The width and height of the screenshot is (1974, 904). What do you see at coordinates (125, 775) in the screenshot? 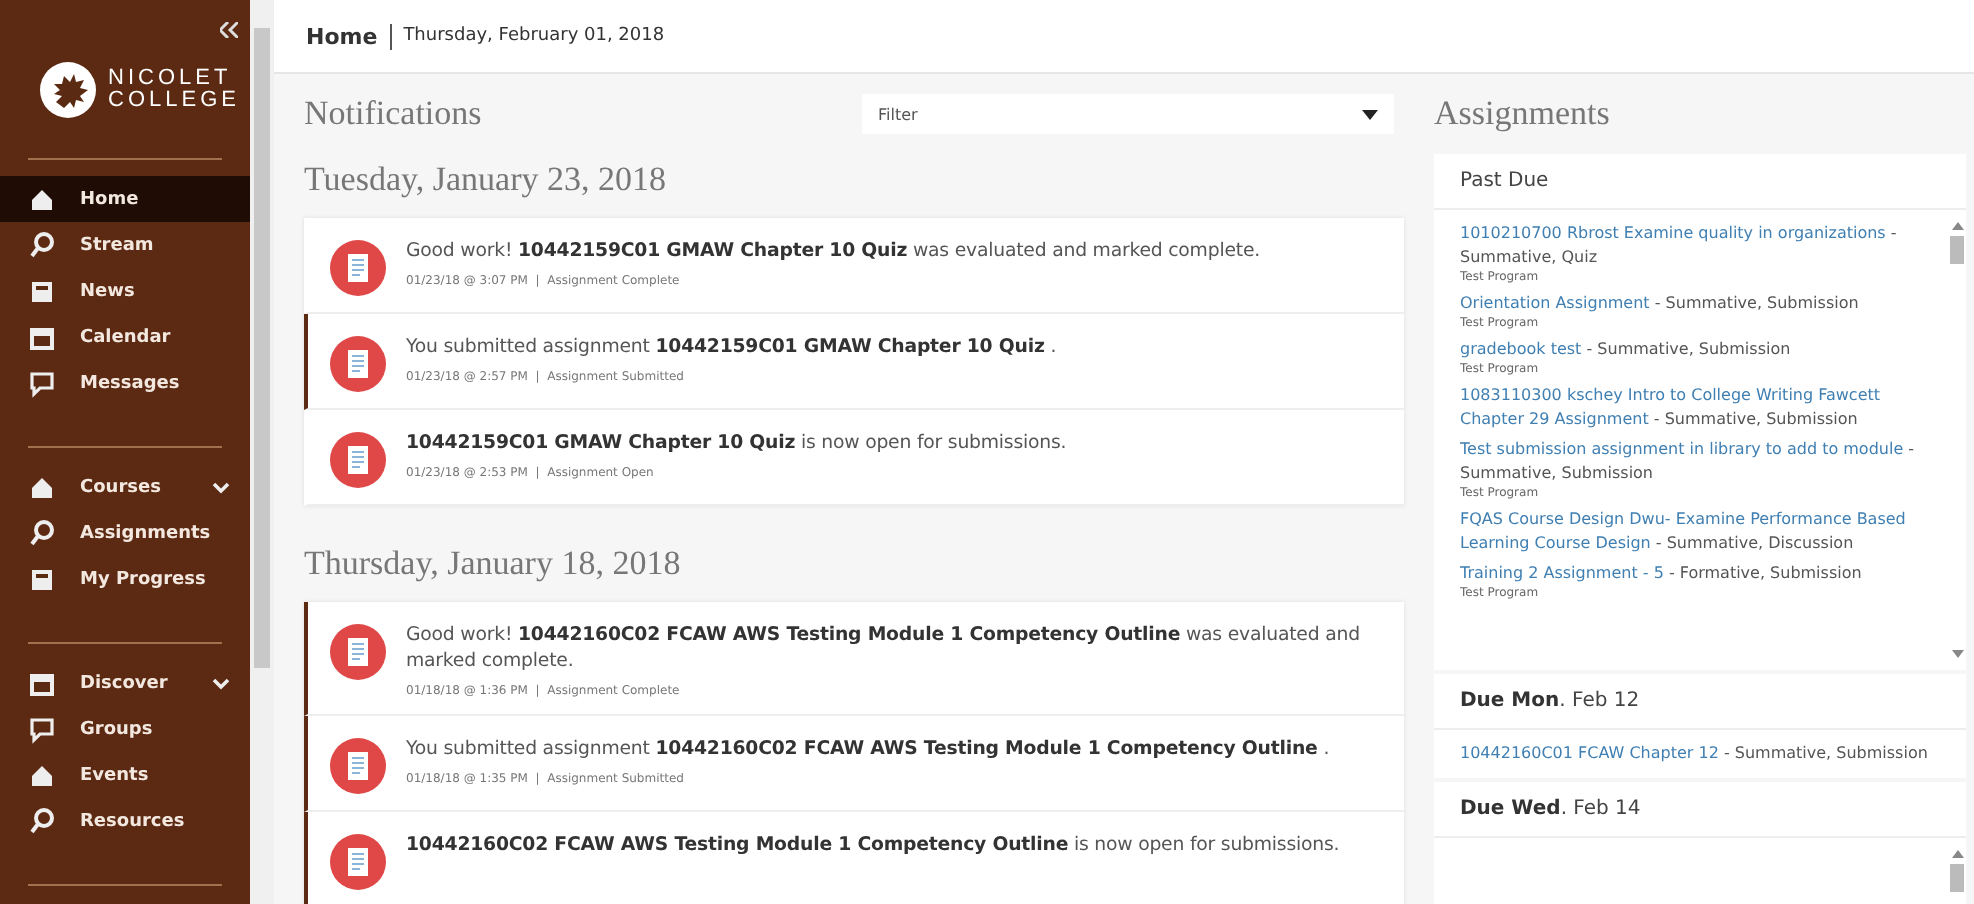
I see `nav-item: Events` at bounding box center [125, 775].